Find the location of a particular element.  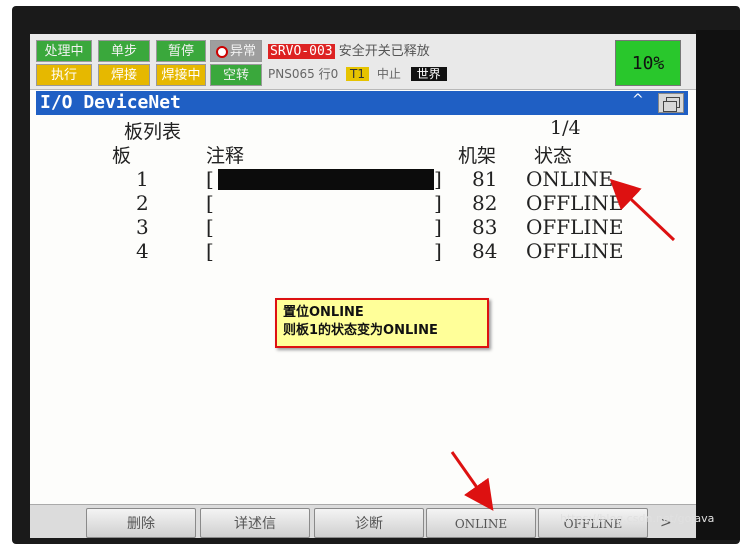

arrow-to-online-status is located at coordinates (642, 210).